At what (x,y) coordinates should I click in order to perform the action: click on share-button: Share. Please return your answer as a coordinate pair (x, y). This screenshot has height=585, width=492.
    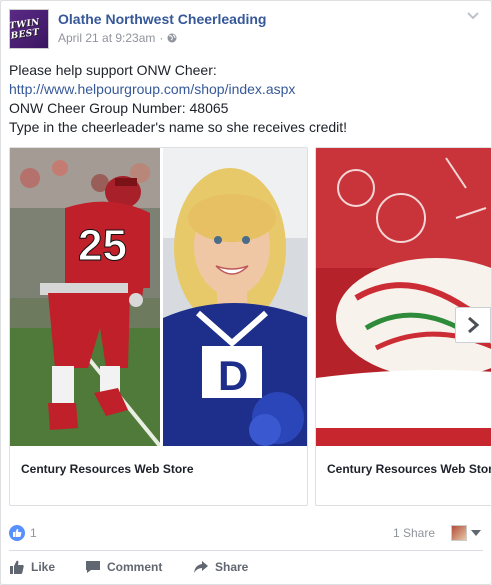
    Looking at the image, I should click on (220, 567).